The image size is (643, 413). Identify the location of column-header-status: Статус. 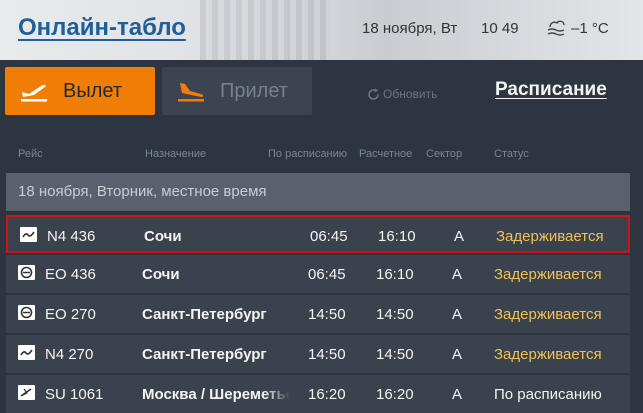
(511, 154).